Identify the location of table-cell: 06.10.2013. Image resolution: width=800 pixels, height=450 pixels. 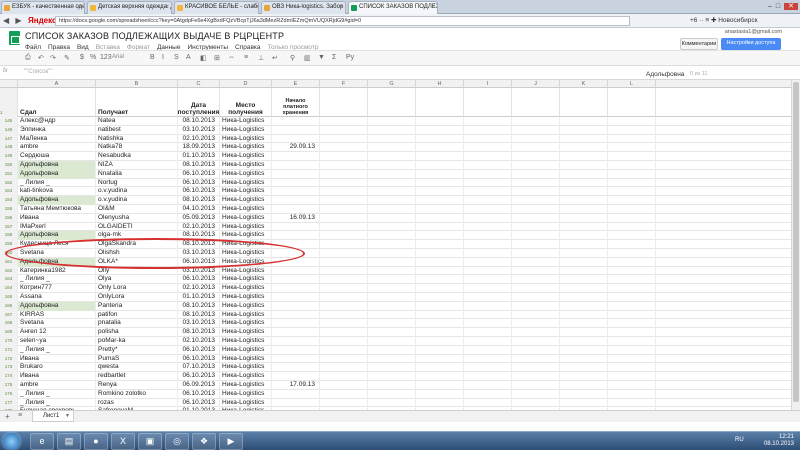
(199, 174).